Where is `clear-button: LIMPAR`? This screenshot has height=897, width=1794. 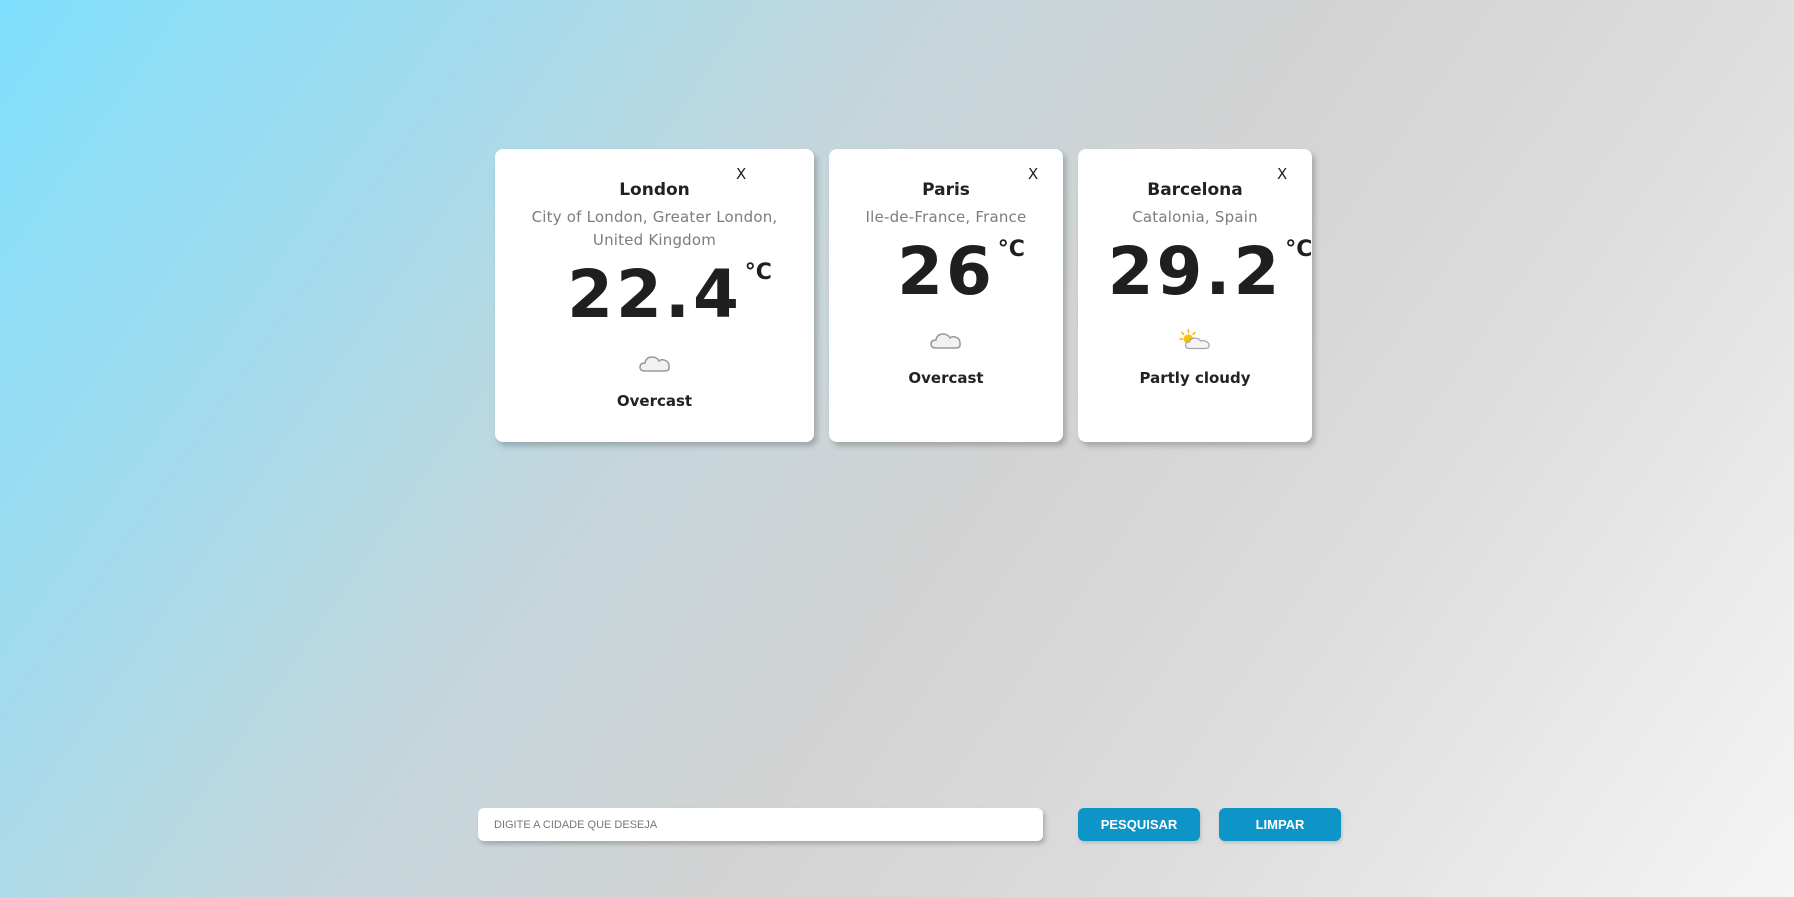 clear-button: LIMPAR is located at coordinates (1280, 824).